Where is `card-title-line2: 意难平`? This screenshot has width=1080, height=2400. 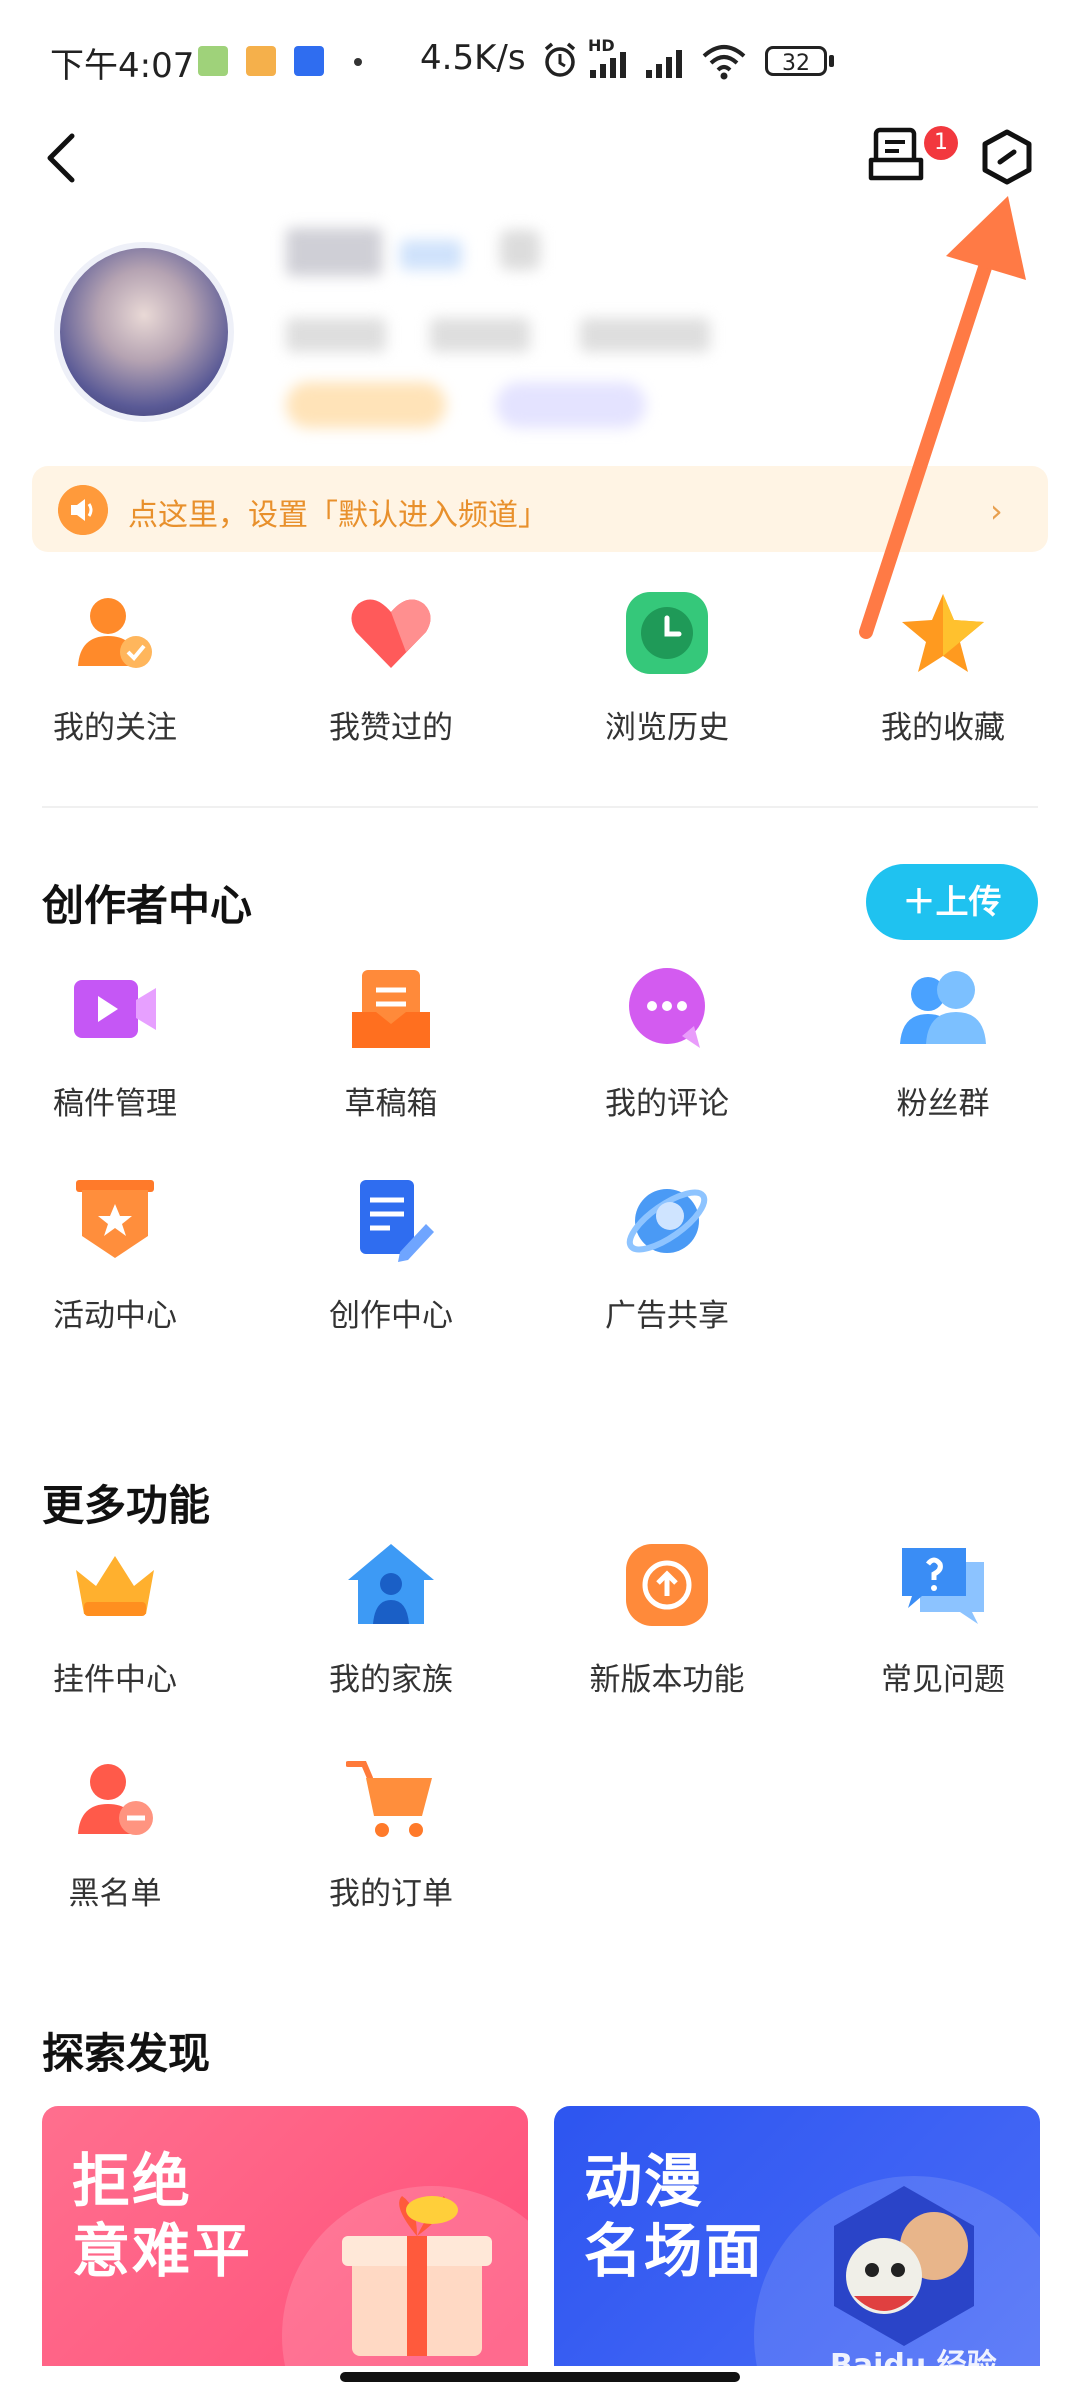
card-title-line2: 意难平 is located at coordinates (162, 2251).